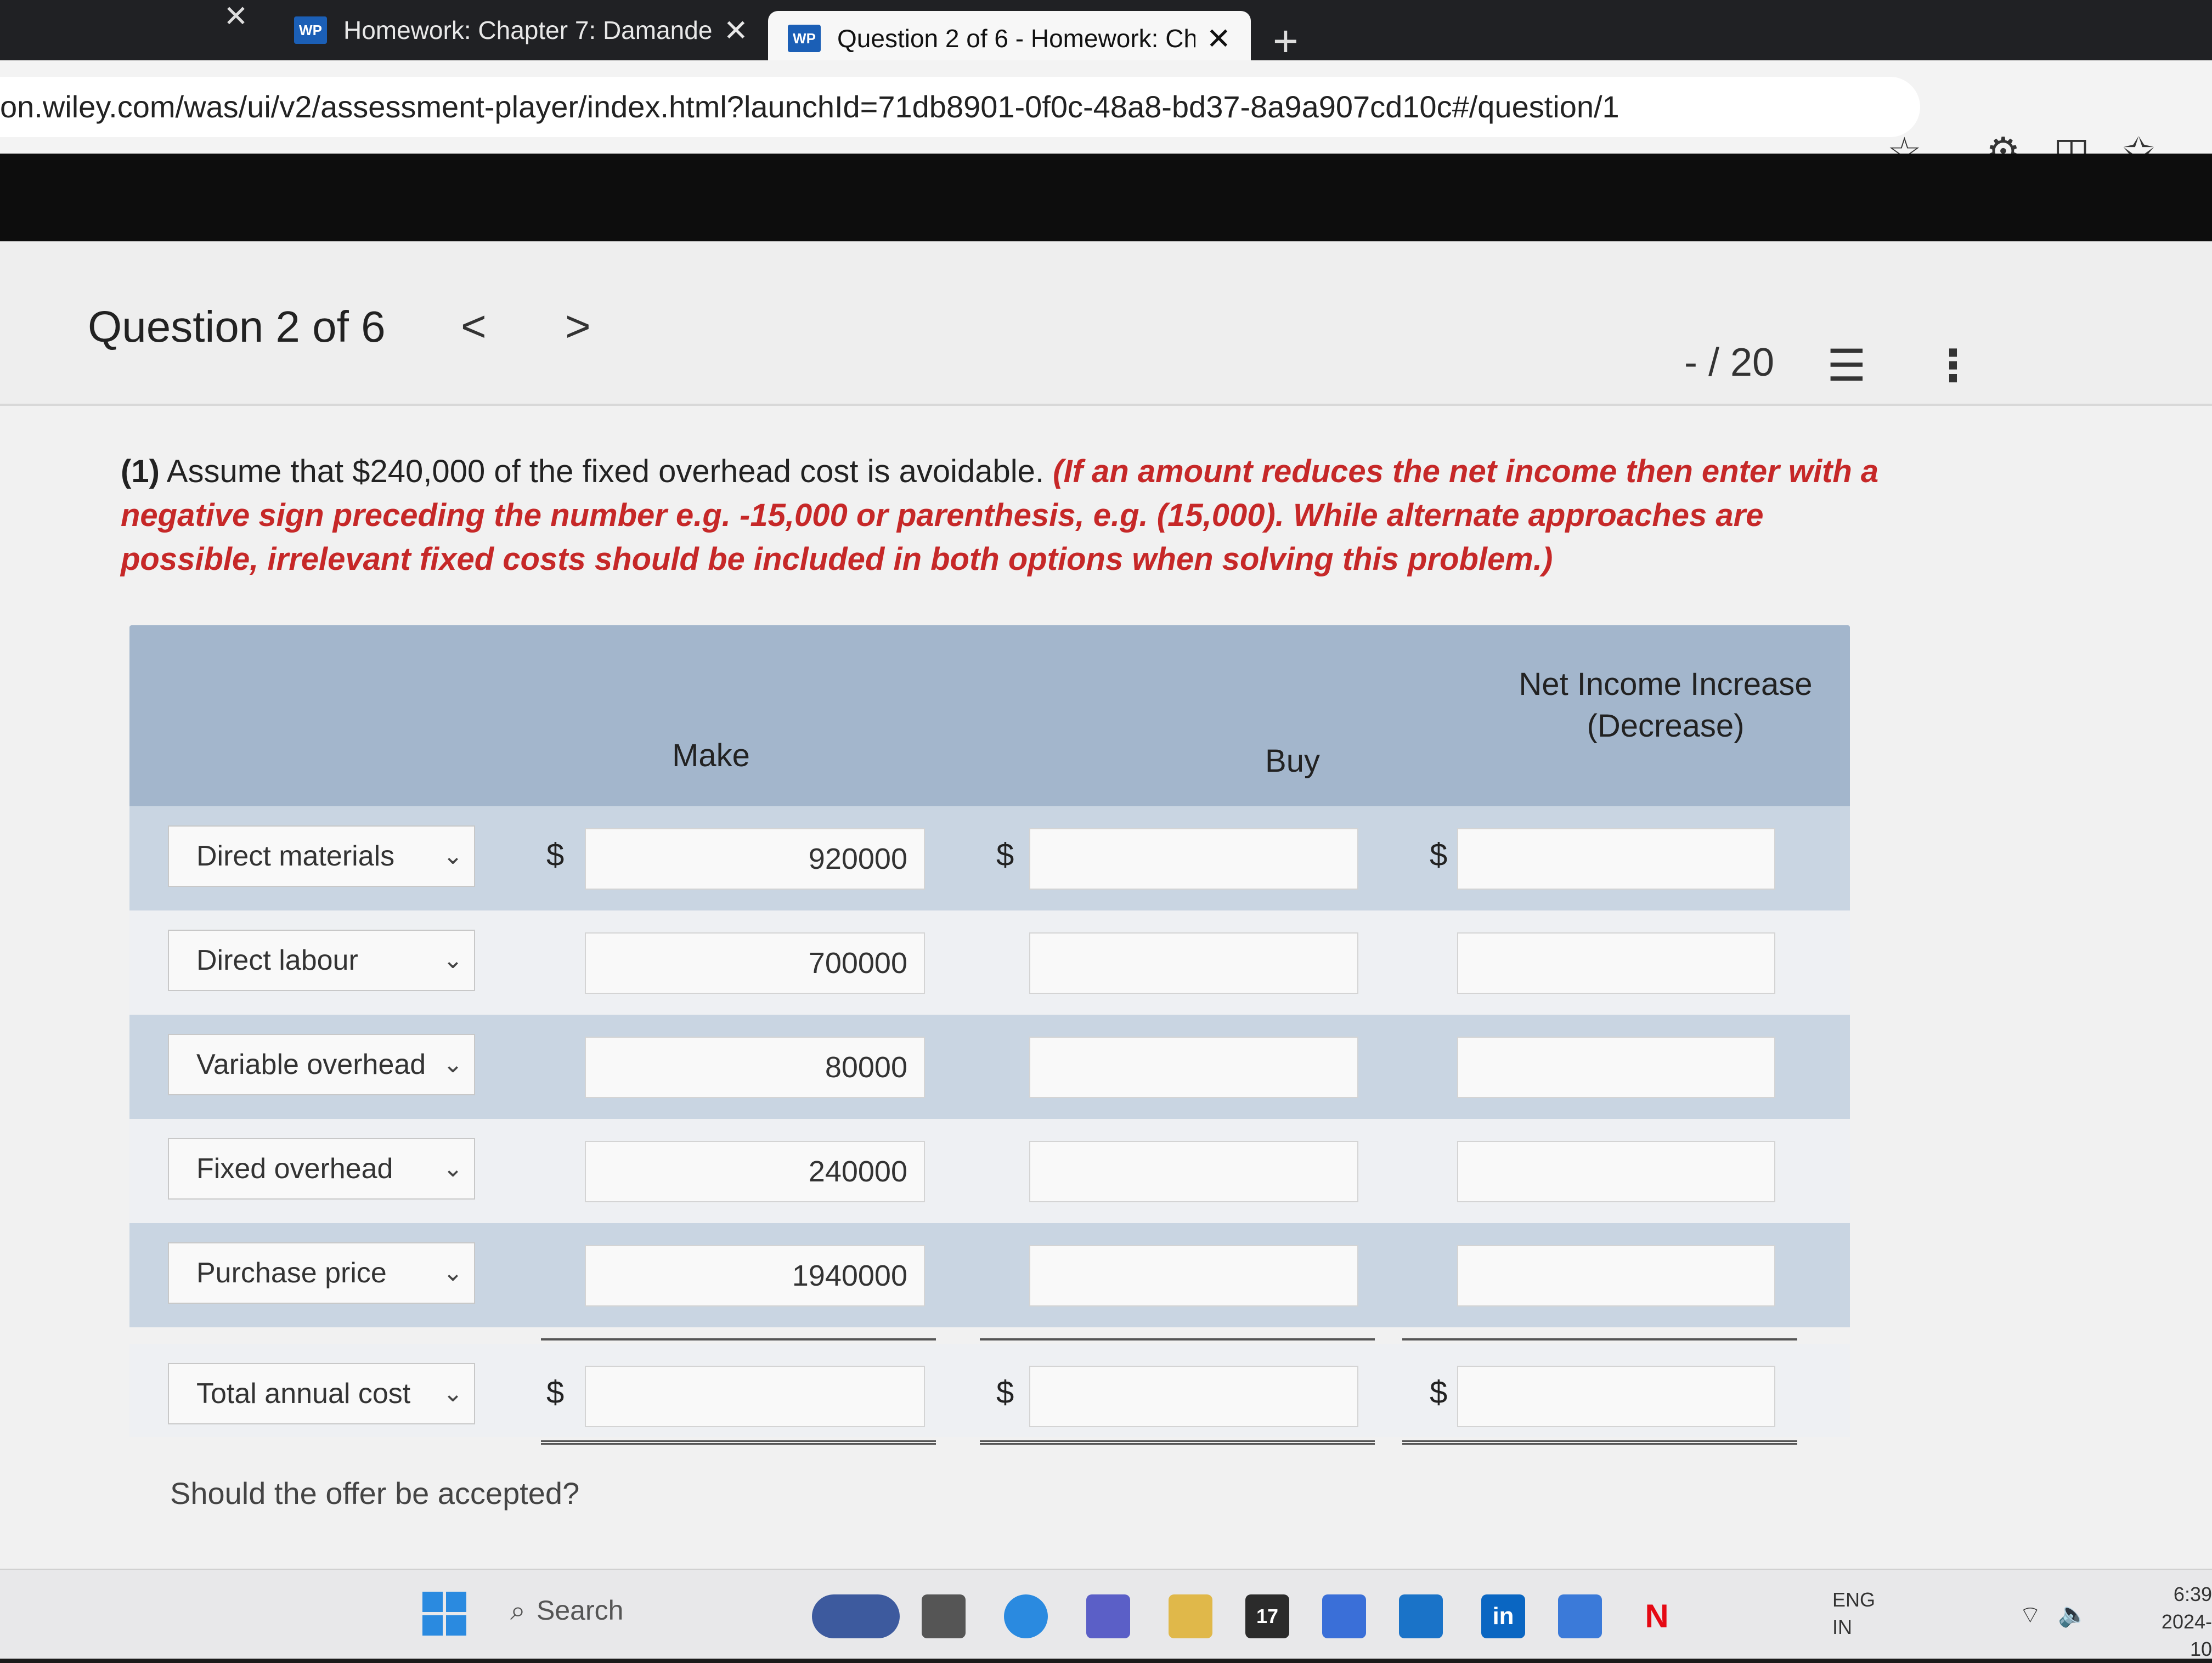 The image size is (2212, 1663). Describe the element at coordinates (1026, 1616) in the screenshot. I see `edge-browser-icon` at that location.